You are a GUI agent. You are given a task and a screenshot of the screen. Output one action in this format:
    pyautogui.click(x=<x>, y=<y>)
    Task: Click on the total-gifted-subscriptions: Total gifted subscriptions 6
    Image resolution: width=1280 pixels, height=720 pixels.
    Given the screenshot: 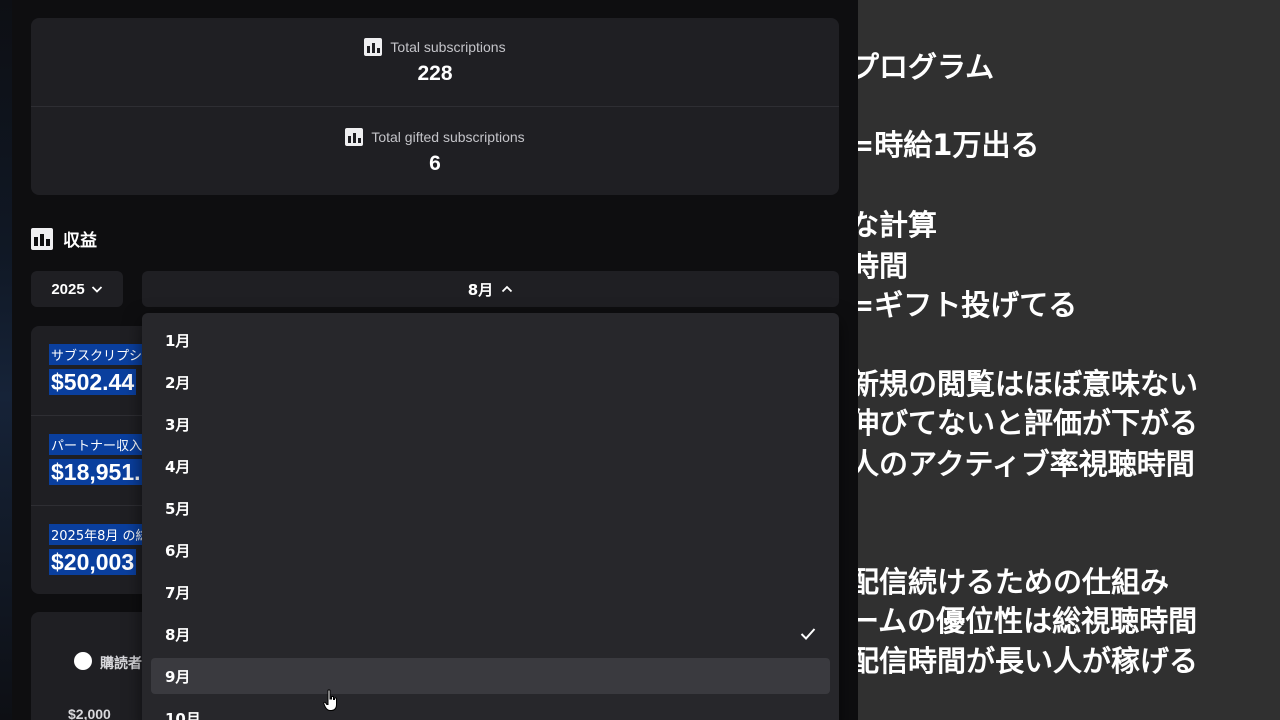 What is the action you would take?
    pyautogui.click(x=435, y=151)
    